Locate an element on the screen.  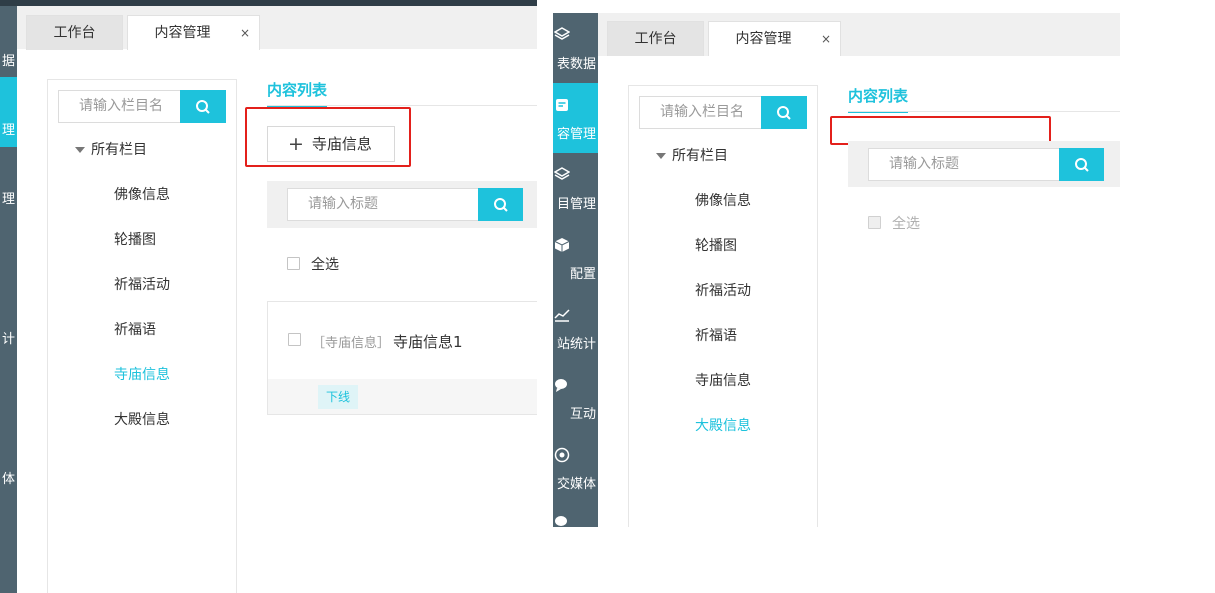
sidebar-item-content-mgmt: 容管理 is located at coordinates (575, 118).